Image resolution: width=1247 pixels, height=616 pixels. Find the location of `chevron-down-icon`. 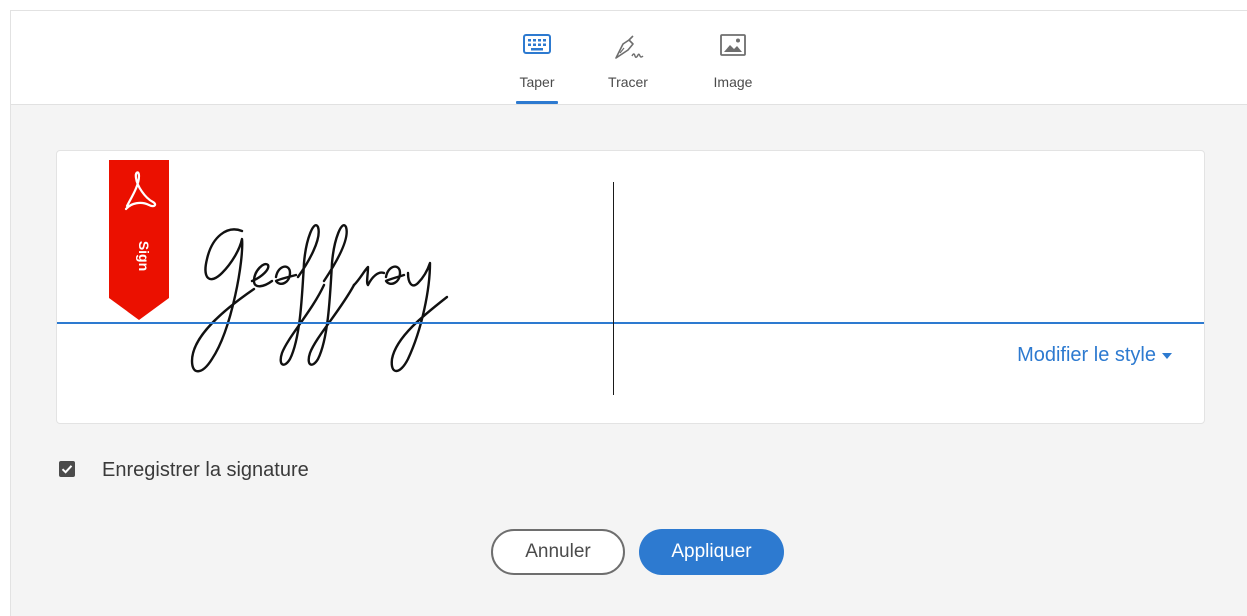

chevron-down-icon is located at coordinates (1167, 355).